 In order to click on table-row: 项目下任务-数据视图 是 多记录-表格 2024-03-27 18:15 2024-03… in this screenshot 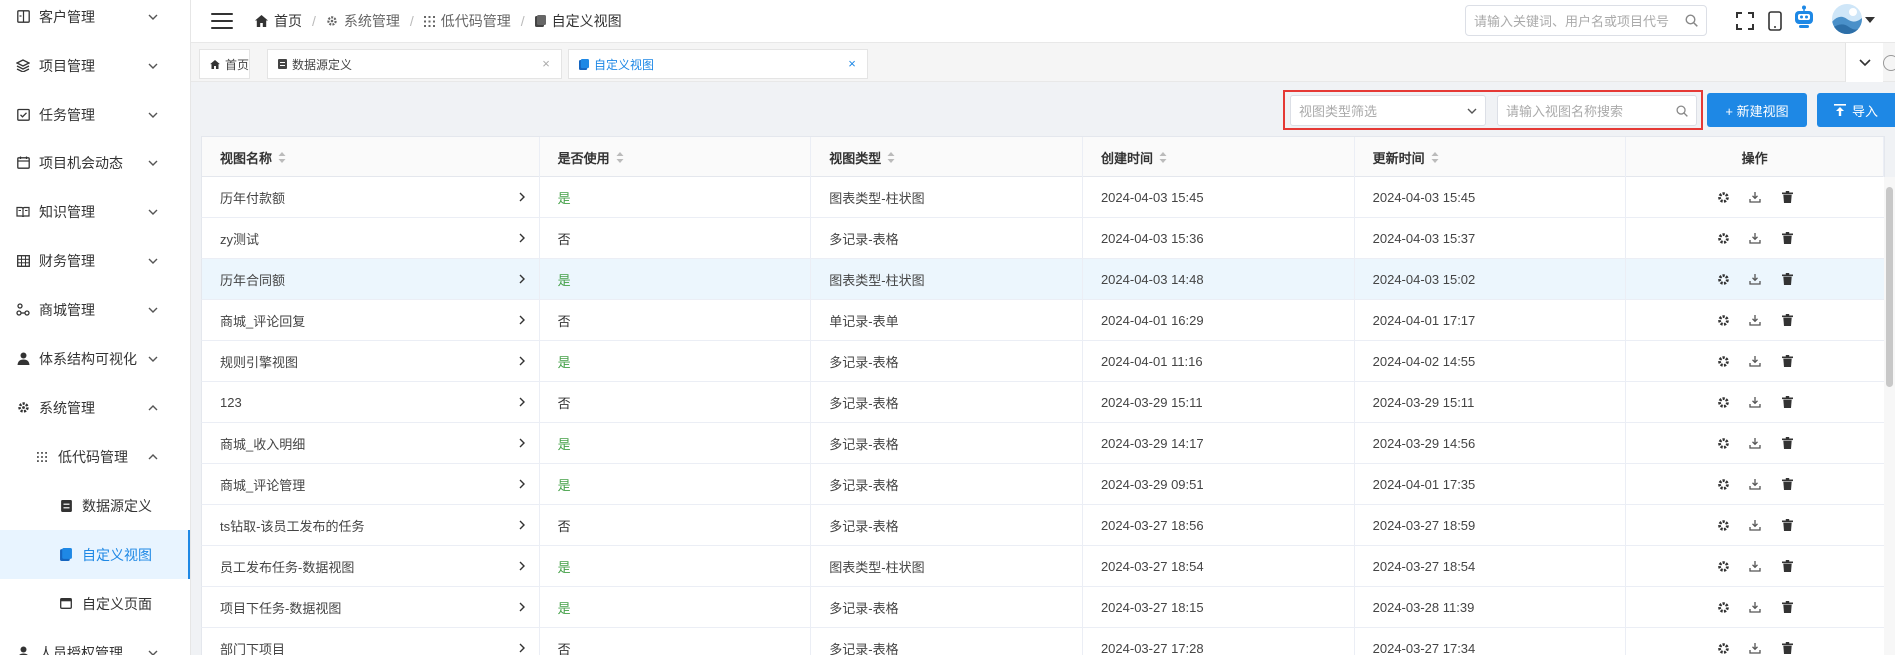, I will do `click(1043, 607)`.